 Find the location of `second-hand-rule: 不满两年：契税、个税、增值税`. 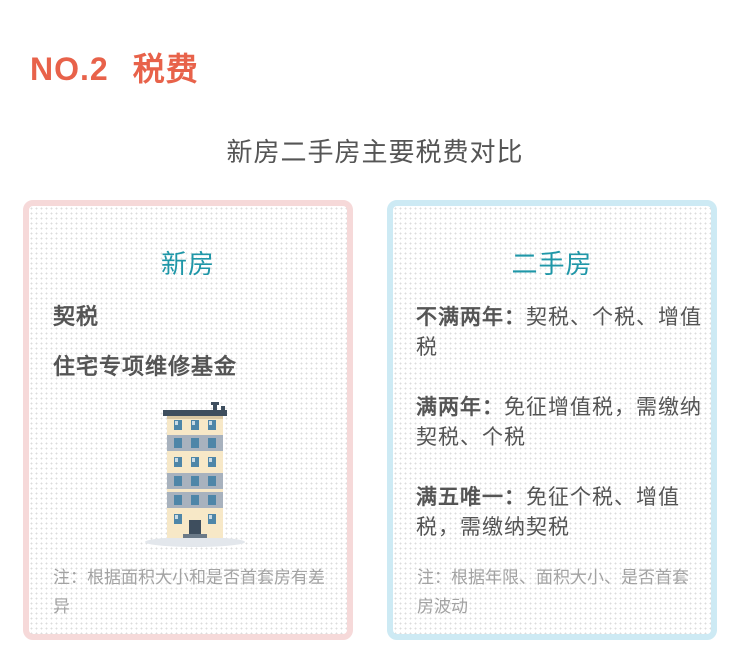

second-hand-rule: 不满两年：契税、个税、增值税 is located at coordinates (560, 332).